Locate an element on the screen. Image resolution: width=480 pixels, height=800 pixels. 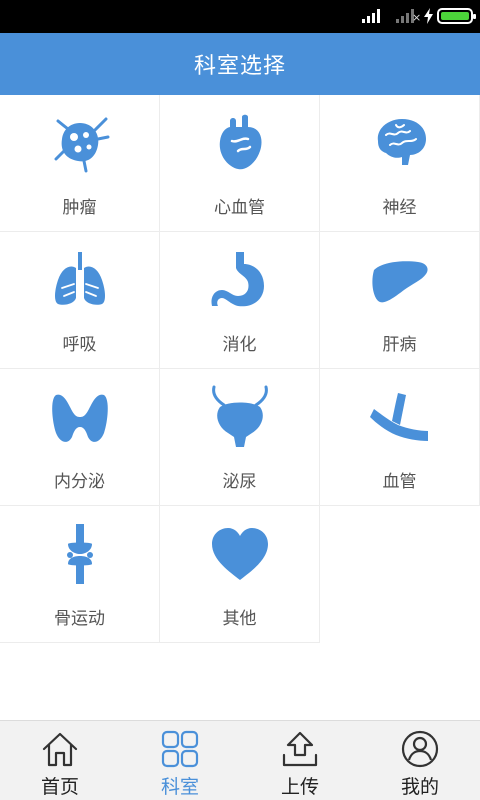
stomach-icon is located at coordinates (240, 280).